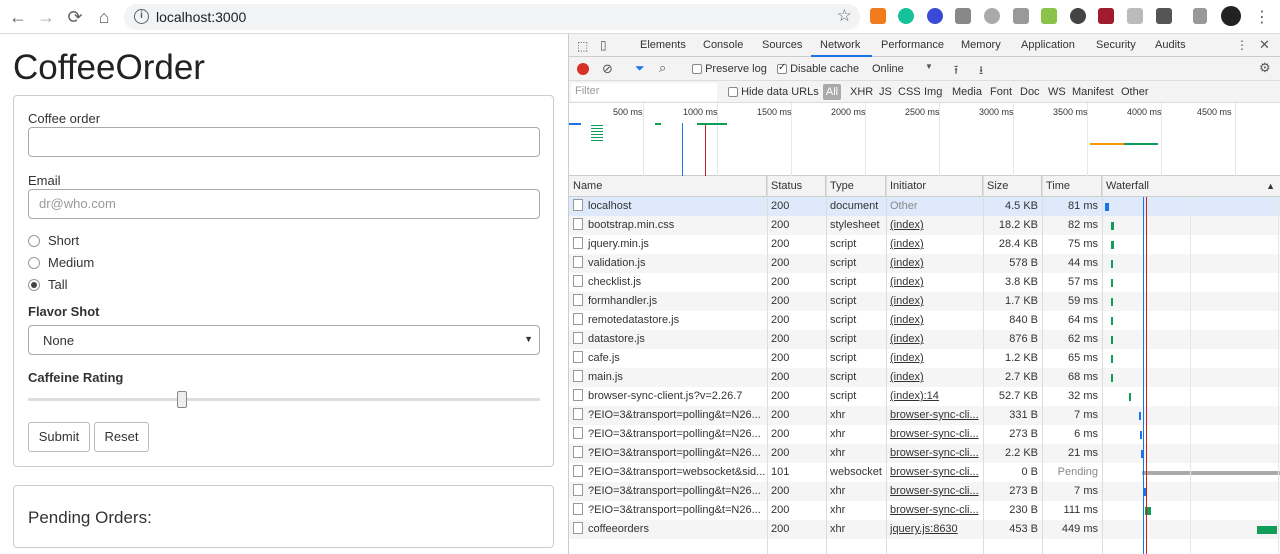  What do you see at coordinates (61, 262) in the screenshot?
I see `size-medium-radio: Medium` at bounding box center [61, 262].